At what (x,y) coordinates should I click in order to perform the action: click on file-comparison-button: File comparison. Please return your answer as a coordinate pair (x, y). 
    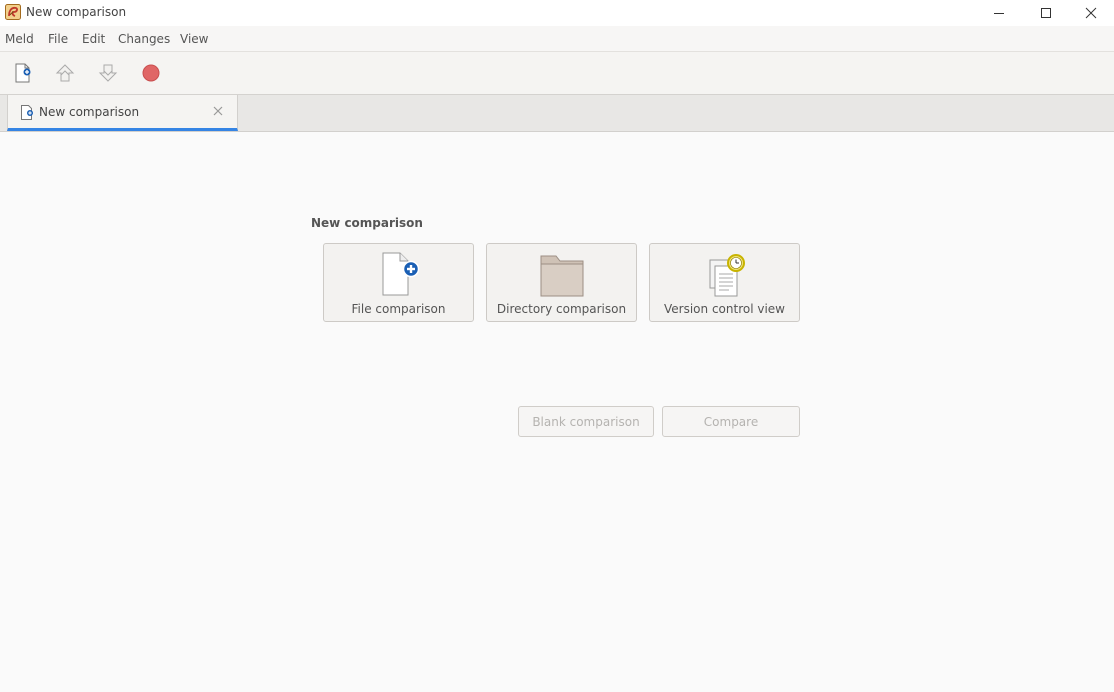
    Looking at the image, I should click on (398, 282).